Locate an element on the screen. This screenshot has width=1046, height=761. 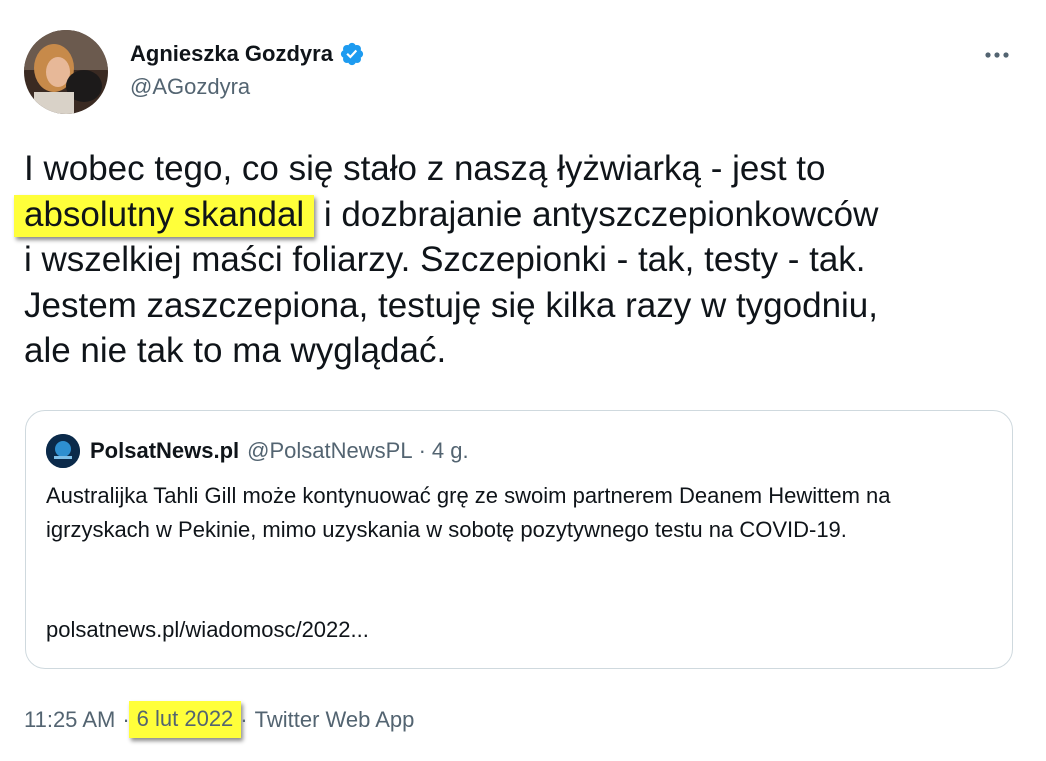
author-display-name: Agnieszka Gozdyra is located at coordinates (231, 54).